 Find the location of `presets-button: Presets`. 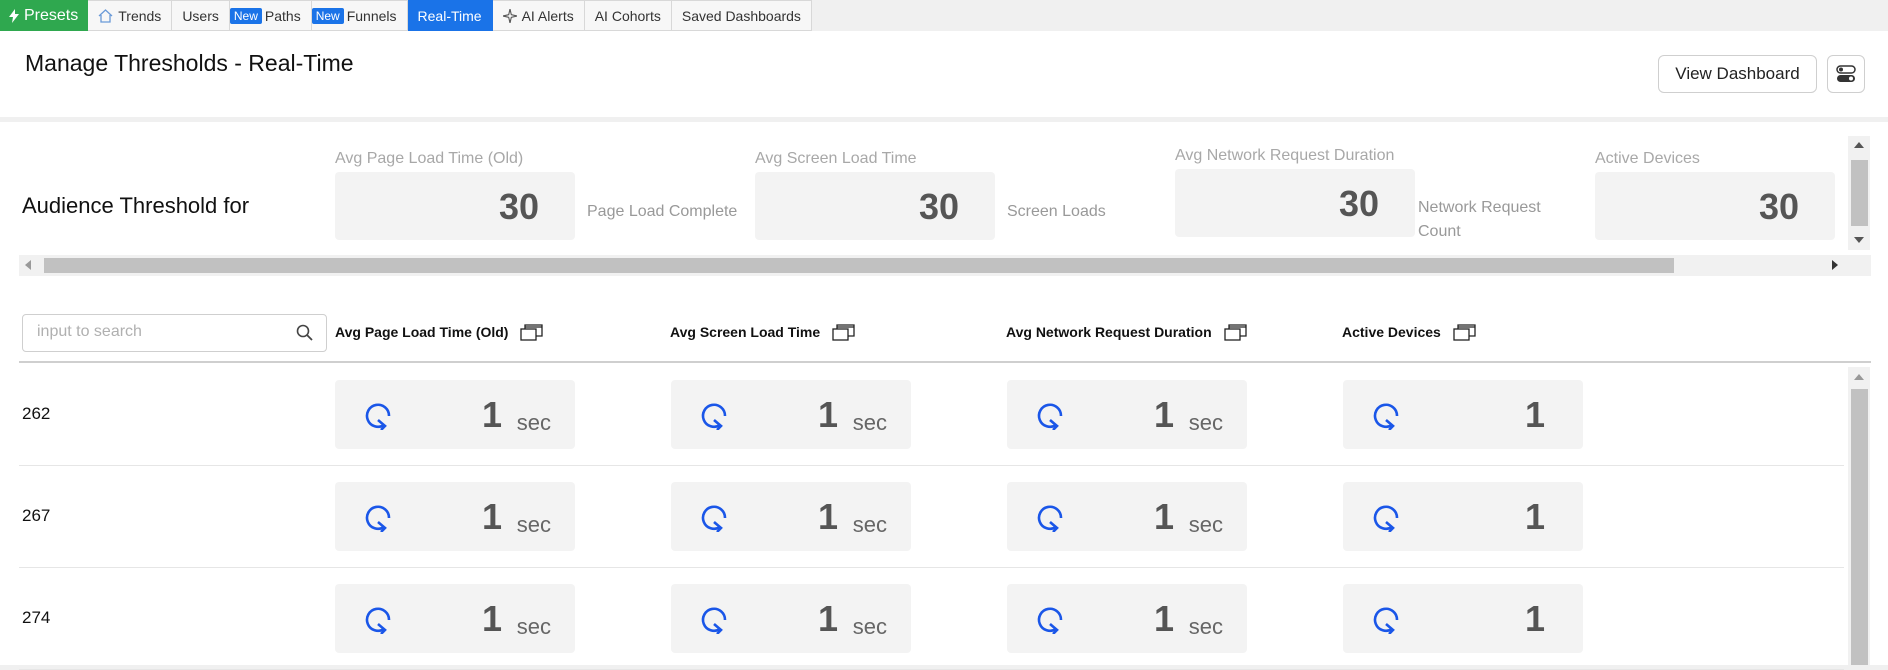

presets-button: Presets is located at coordinates (44, 15).